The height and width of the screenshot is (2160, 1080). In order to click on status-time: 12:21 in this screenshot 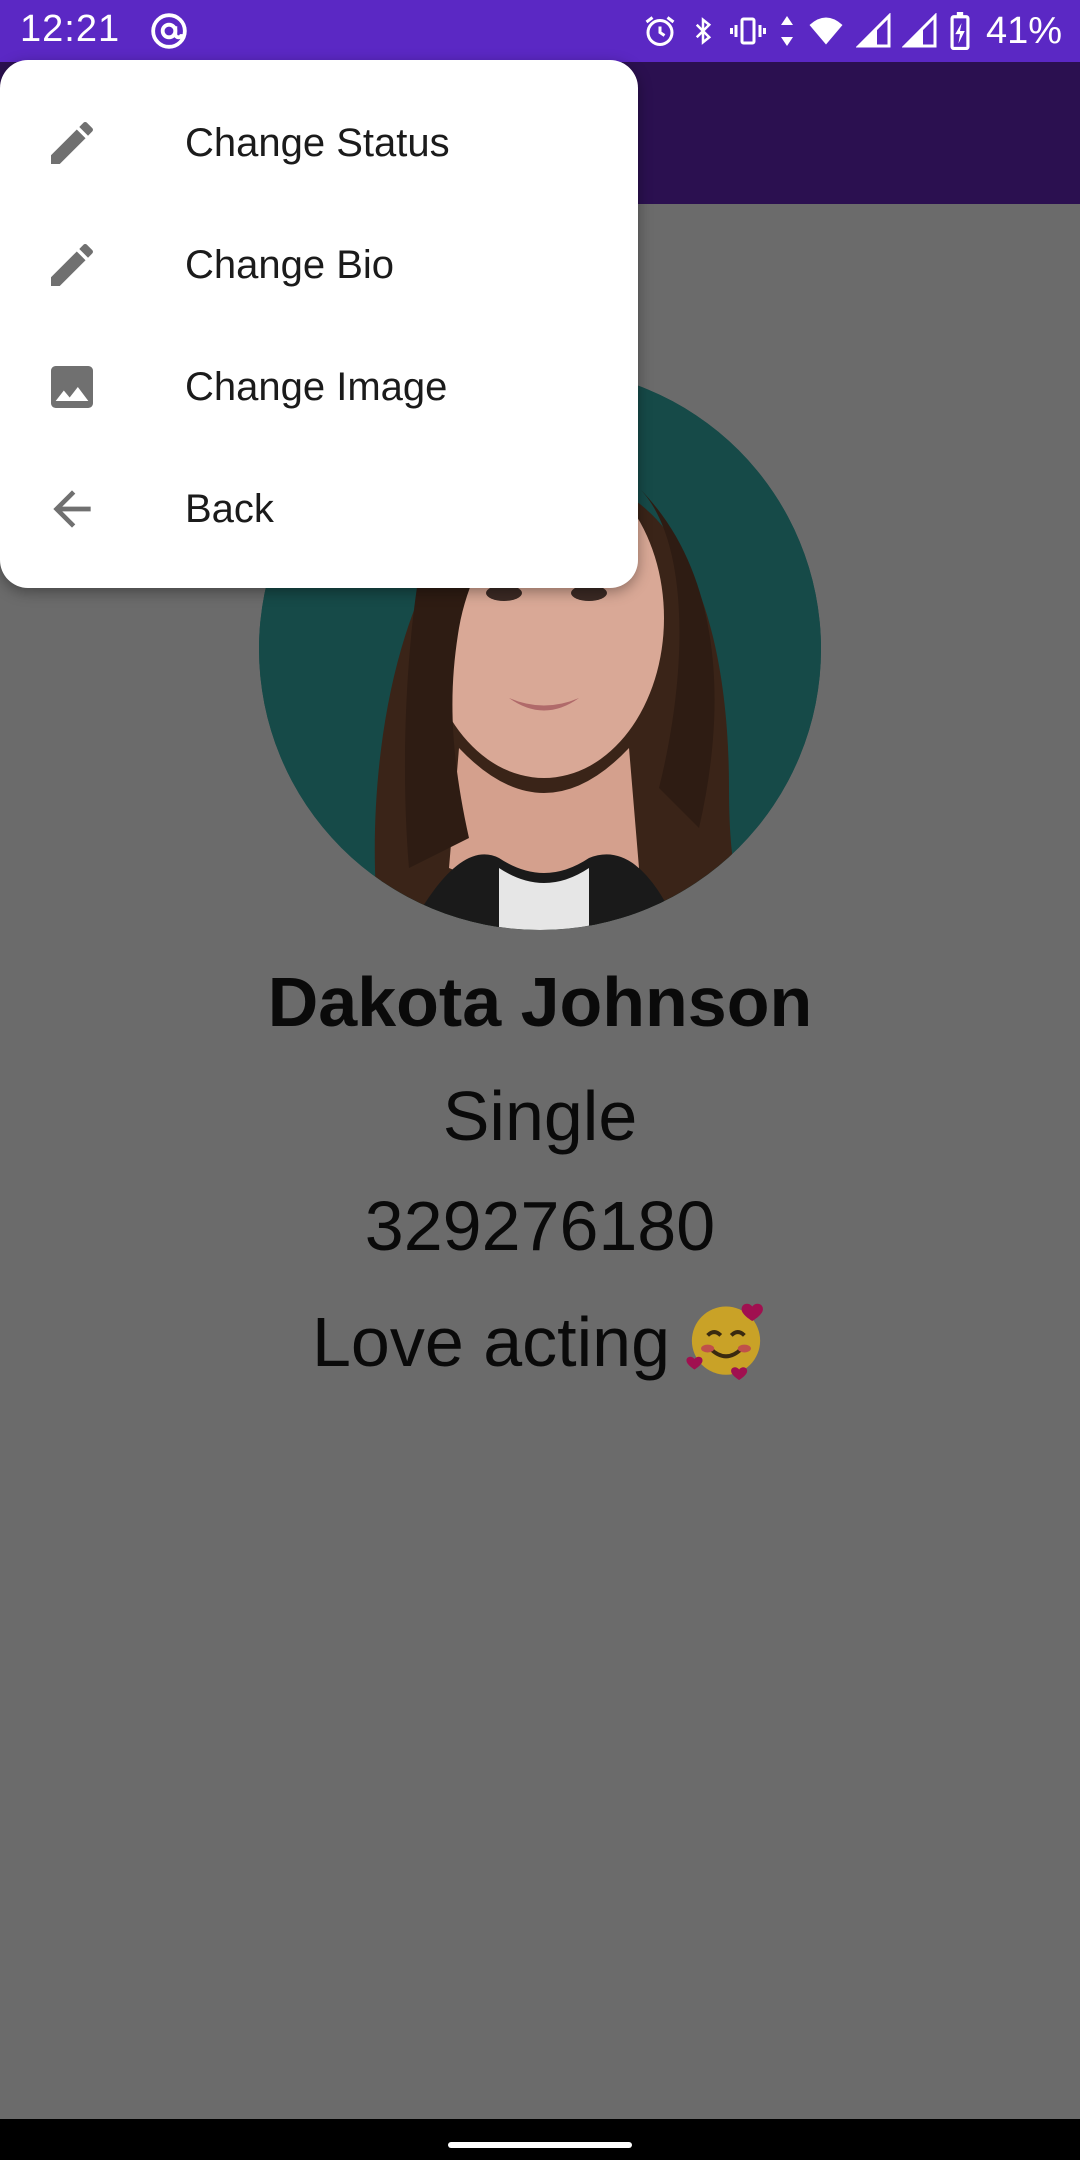, I will do `click(70, 29)`.